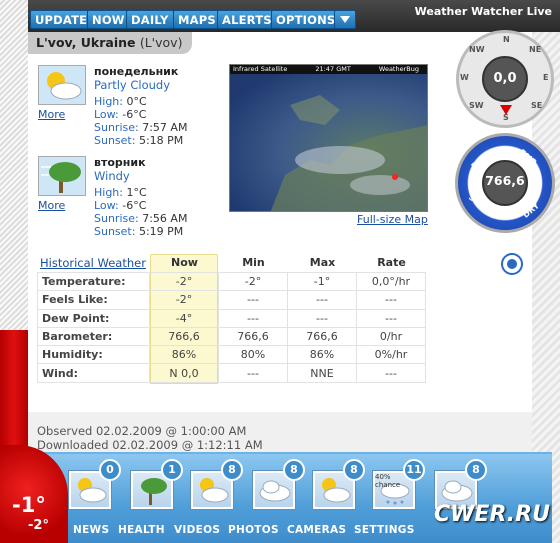 The width and height of the screenshot is (560, 543). What do you see at coordinates (136, 71) in the screenshot?
I see `day-name: понедельник` at bounding box center [136, 71].